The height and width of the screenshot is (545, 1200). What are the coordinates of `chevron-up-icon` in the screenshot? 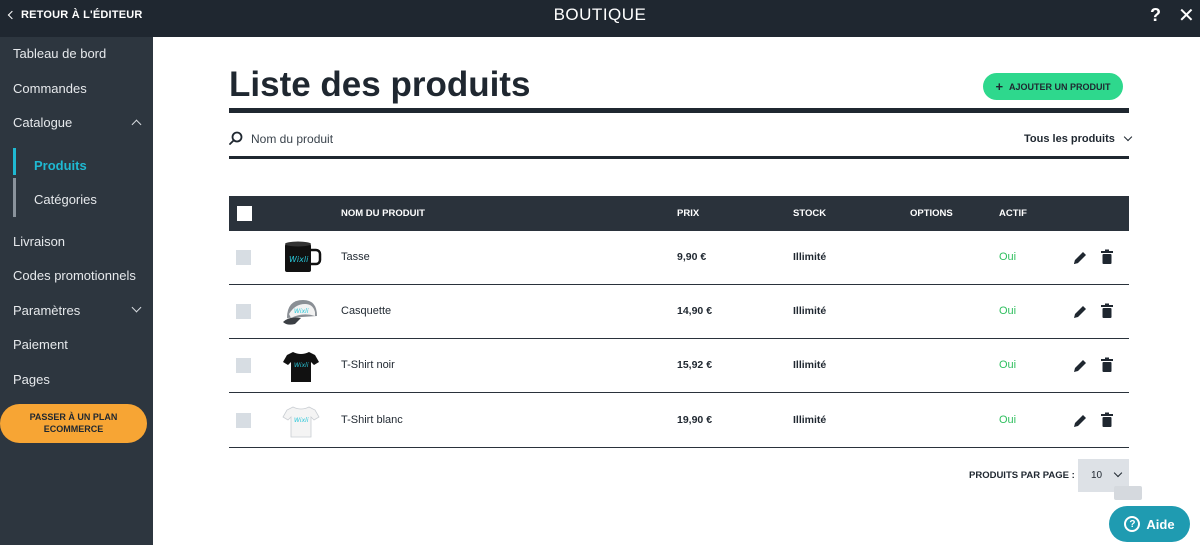 It's located at (136, 124).